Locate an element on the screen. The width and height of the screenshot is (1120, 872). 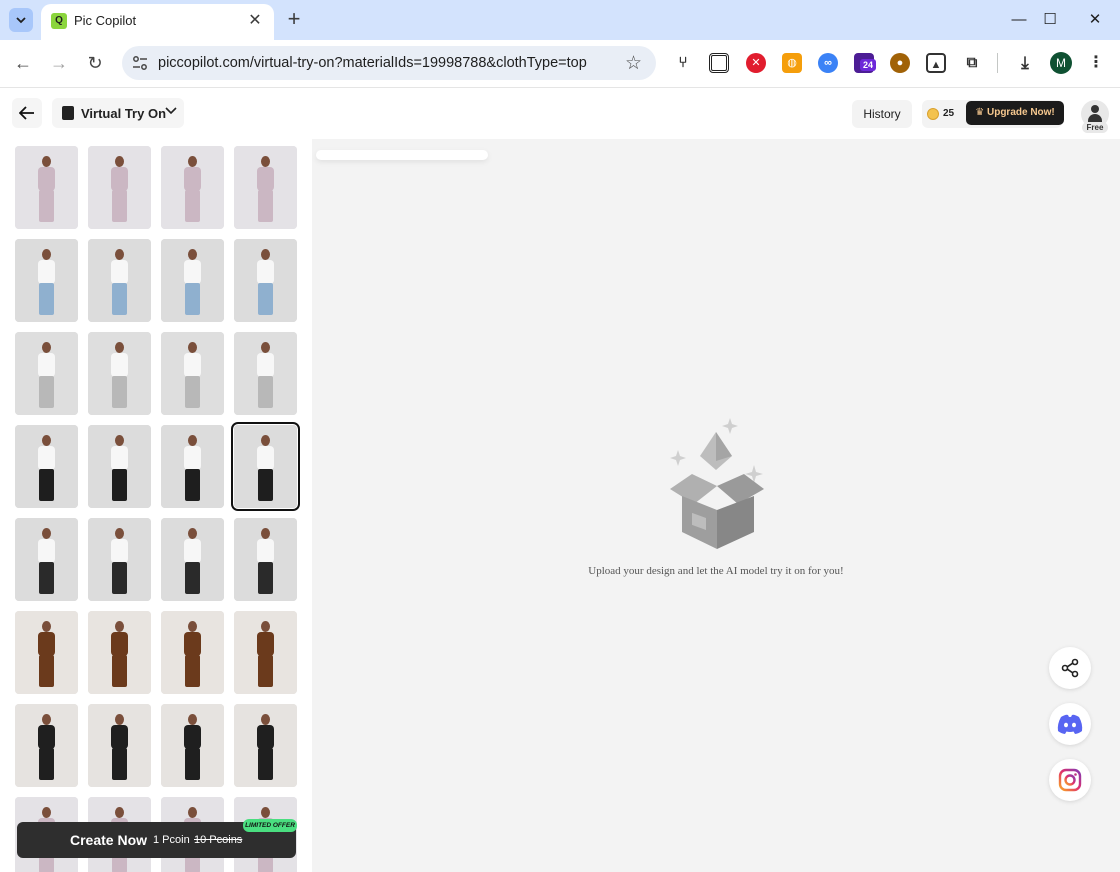
download-icon: ⤓ is located at coordinates (1025, 63).